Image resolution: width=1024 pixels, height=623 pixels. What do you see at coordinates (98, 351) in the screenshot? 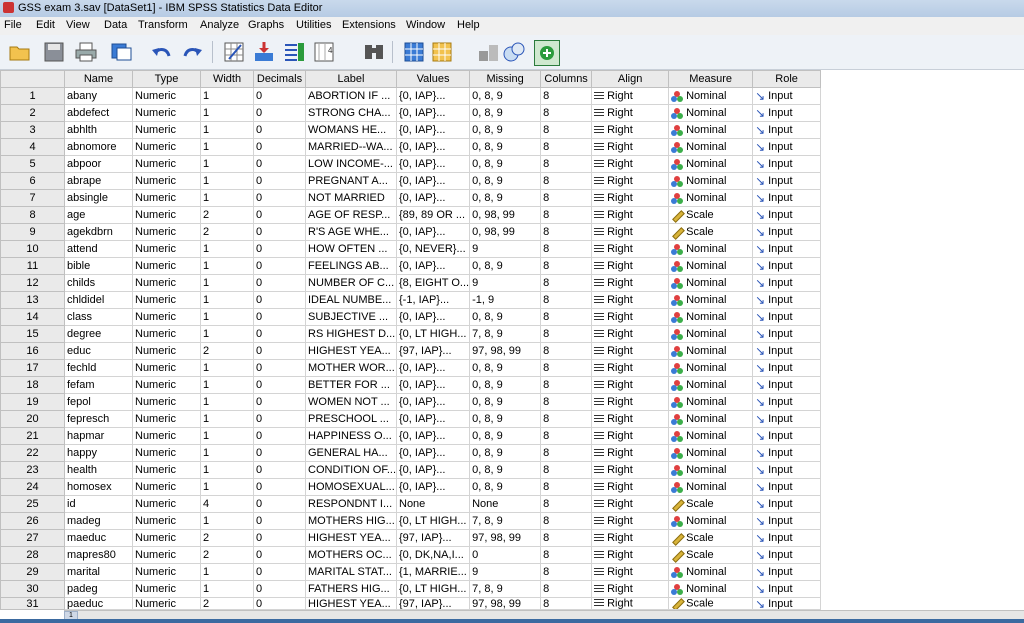
I see `name-cell: educ` at bounding box center [98, 351].